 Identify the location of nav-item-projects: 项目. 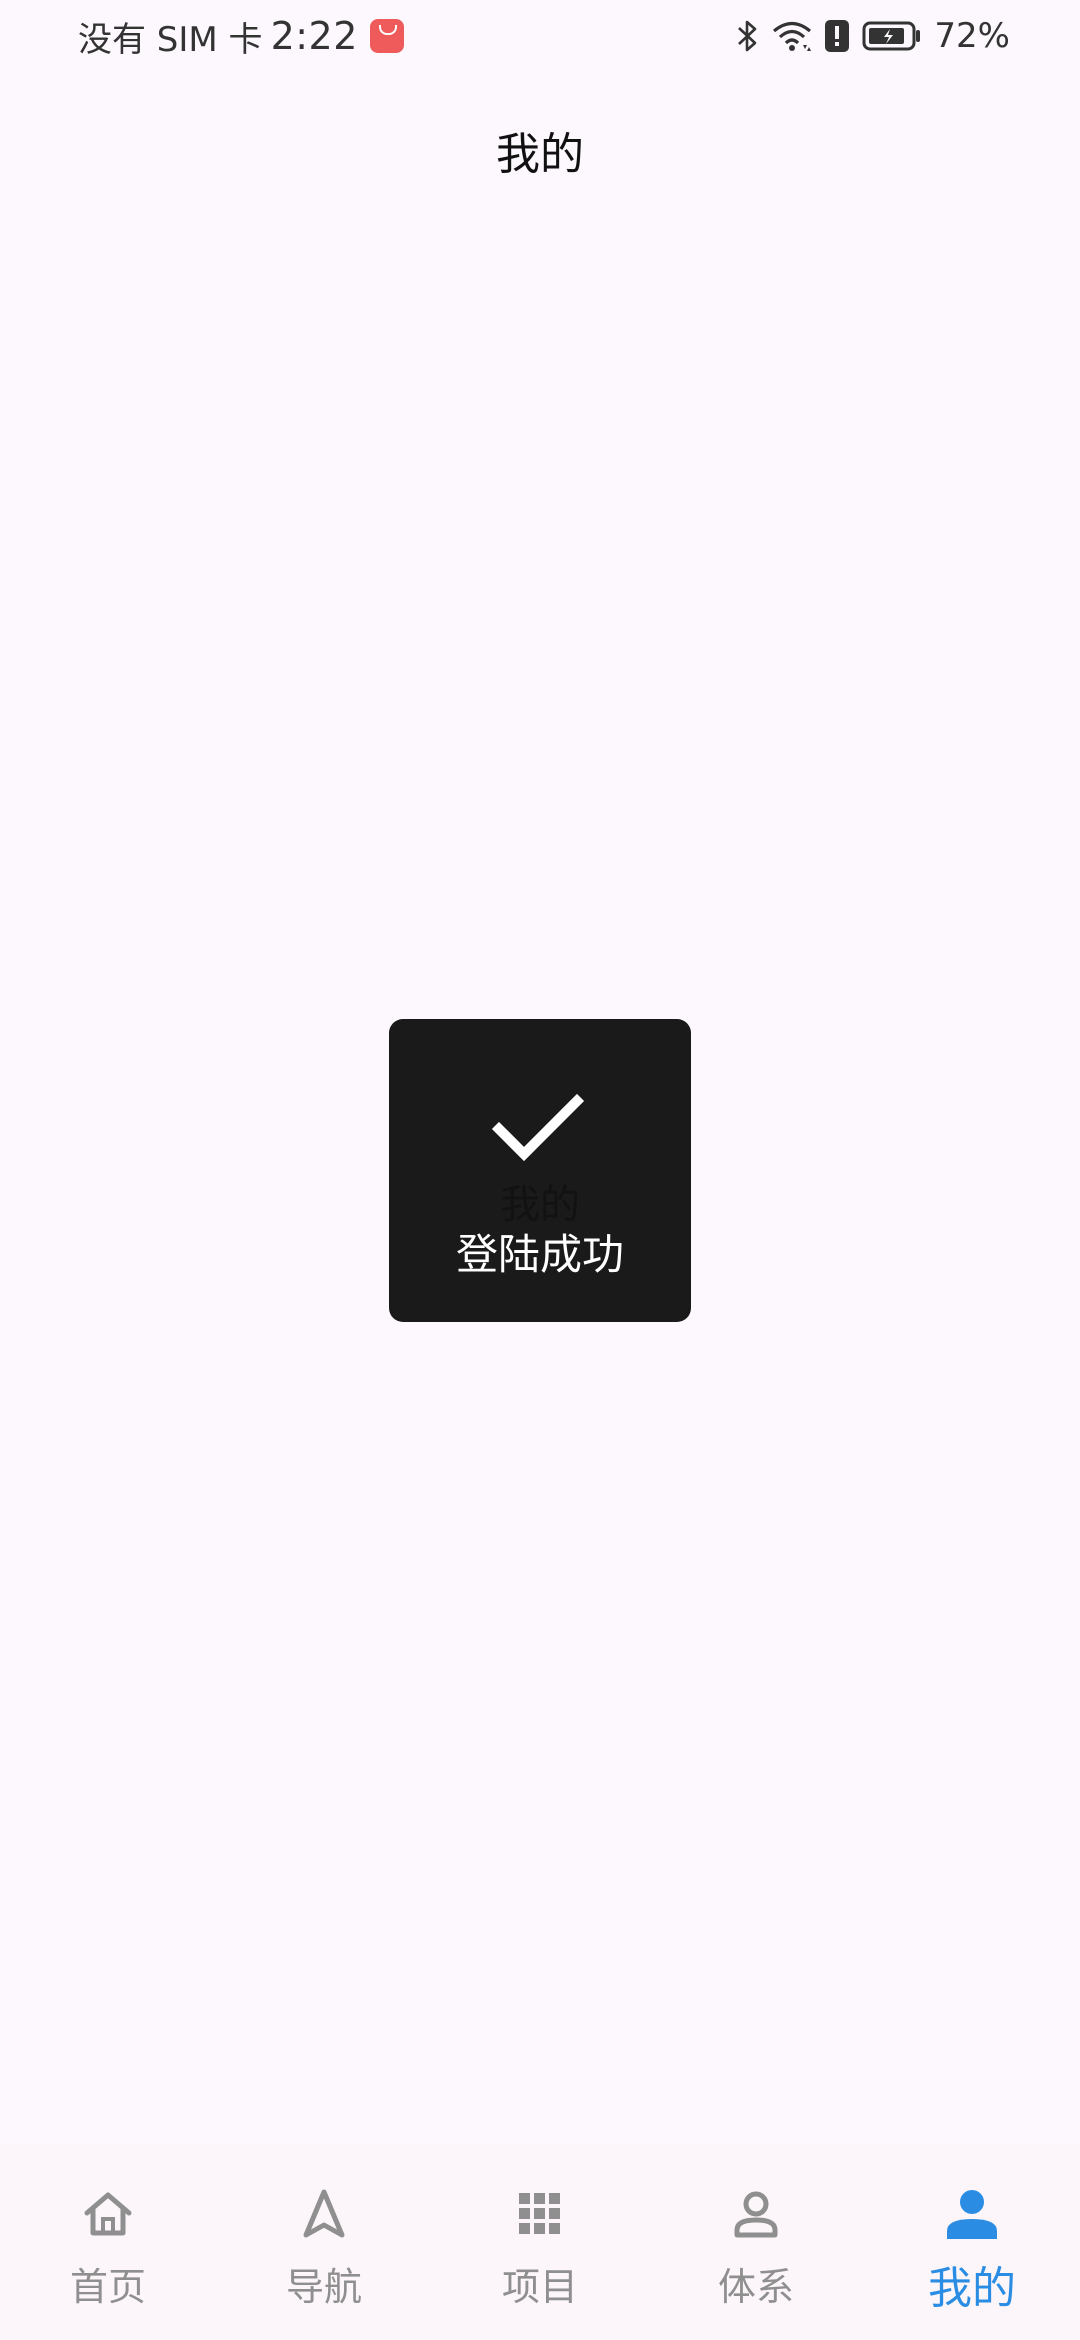
(540, 2242).